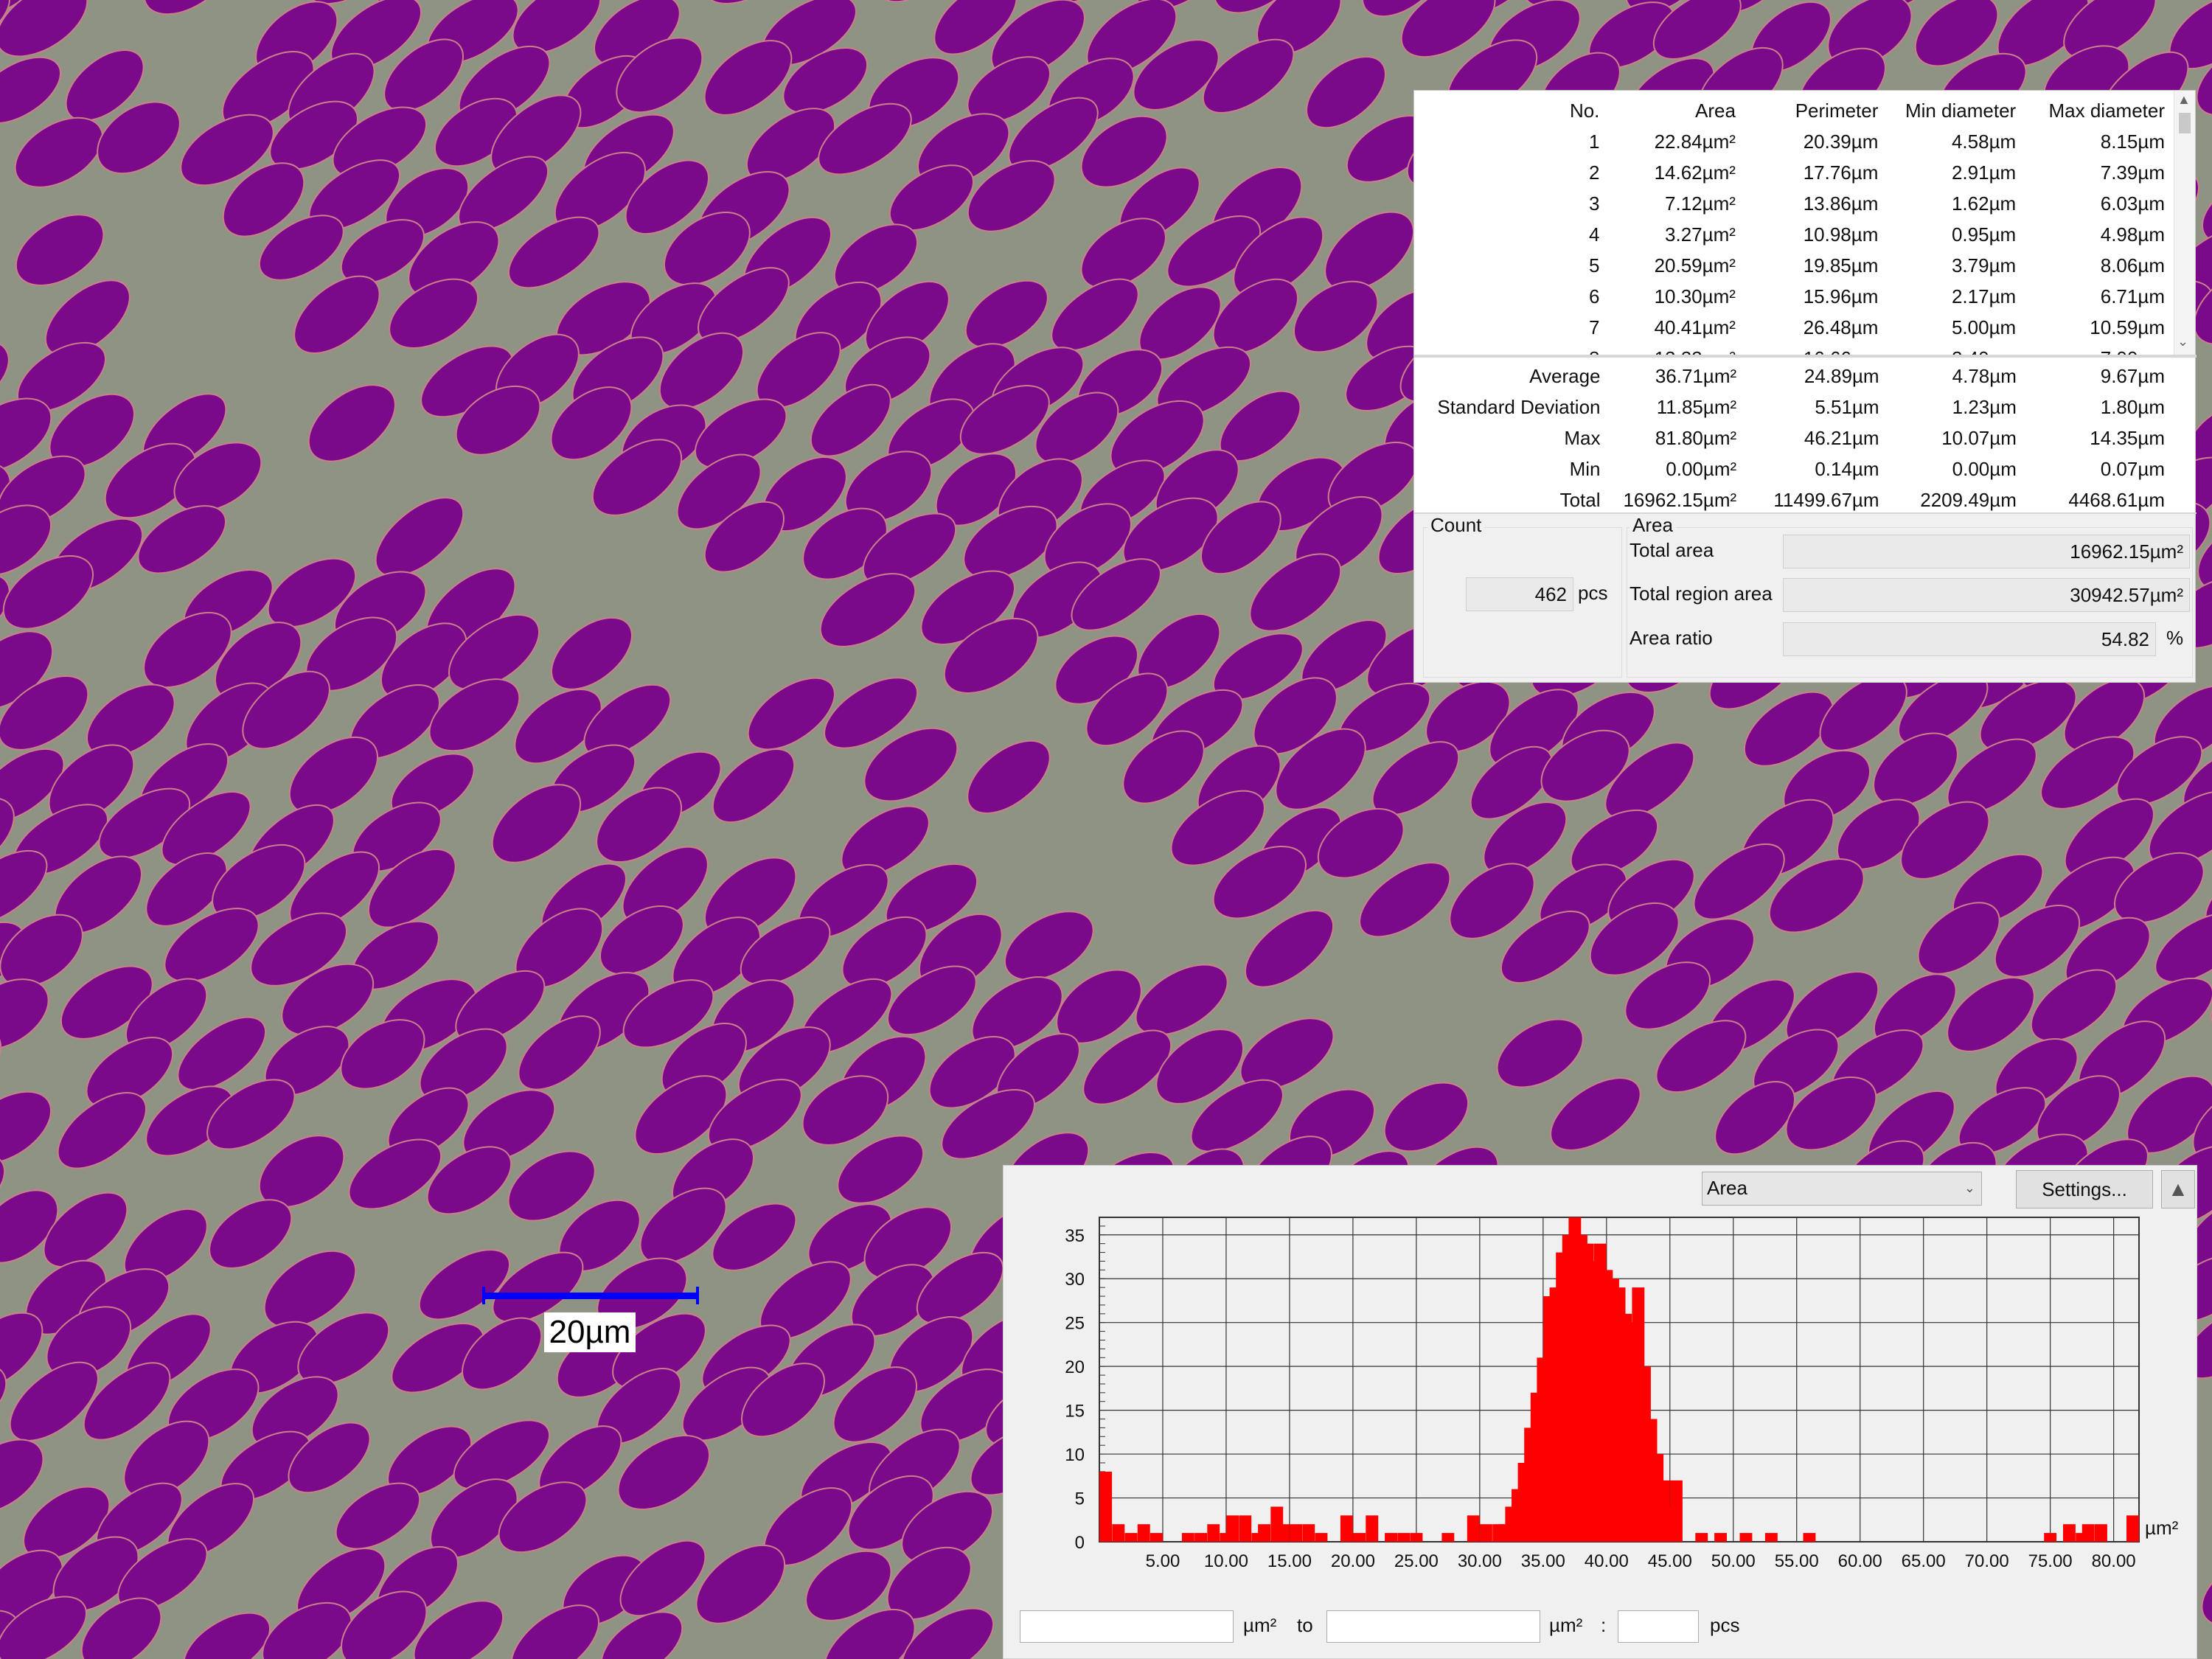  I want to click on count-result-field, so click(1658, 1626).